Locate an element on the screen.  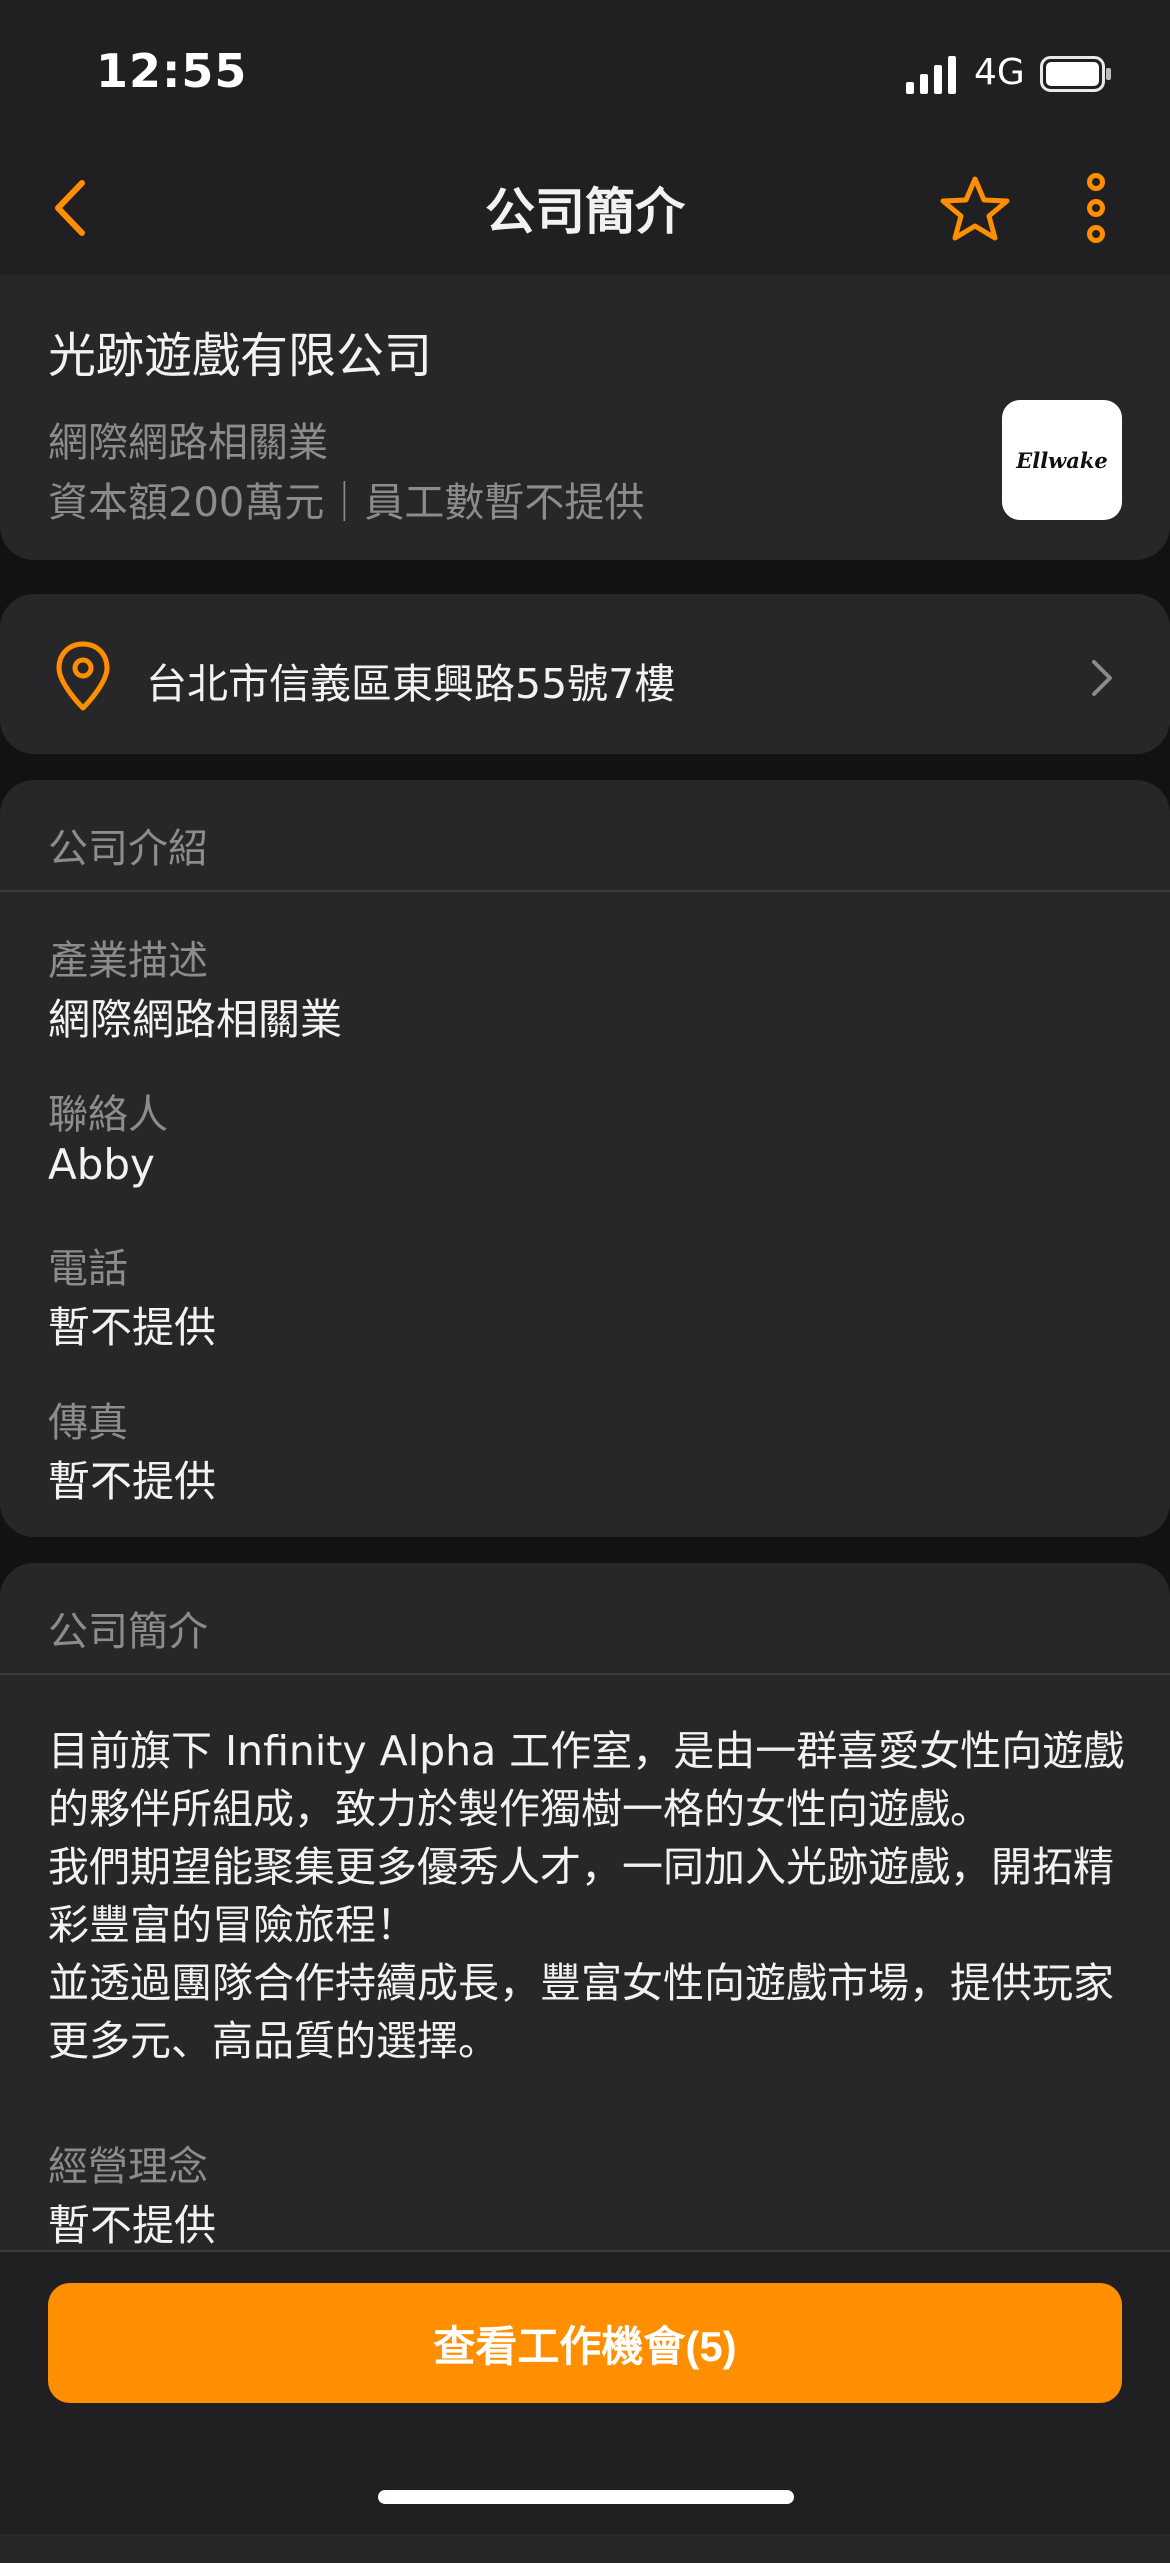
view-jobs-button: 查看工作機會(5) is located at coordinates (585, 2343).